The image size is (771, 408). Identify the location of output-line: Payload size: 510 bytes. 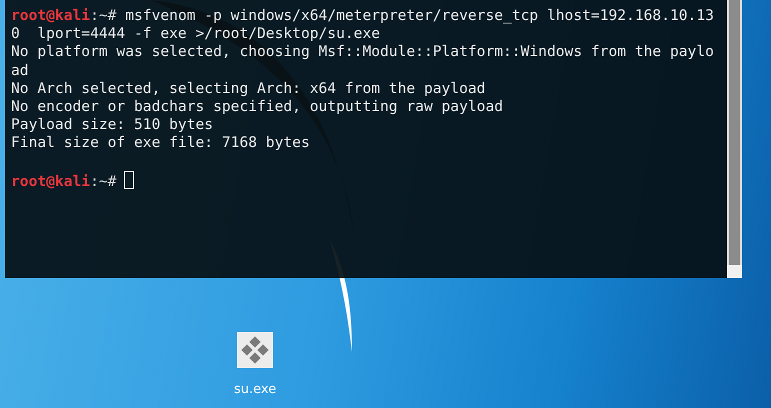
(112, 125).